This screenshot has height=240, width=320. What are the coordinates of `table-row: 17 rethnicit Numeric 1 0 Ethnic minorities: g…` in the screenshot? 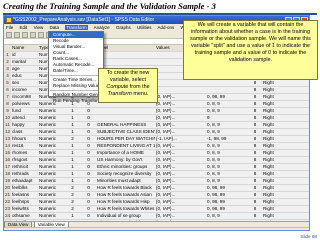 It's located at (156, 167).